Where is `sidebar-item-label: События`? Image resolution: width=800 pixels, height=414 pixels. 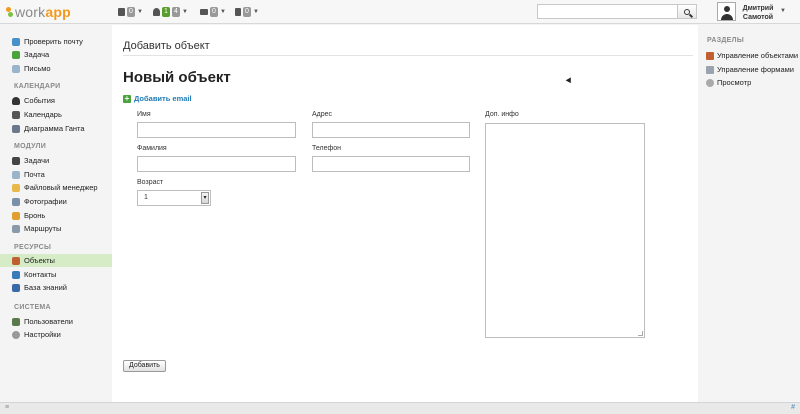 sidebar-item-label: События is located at coordinates (39, 100).